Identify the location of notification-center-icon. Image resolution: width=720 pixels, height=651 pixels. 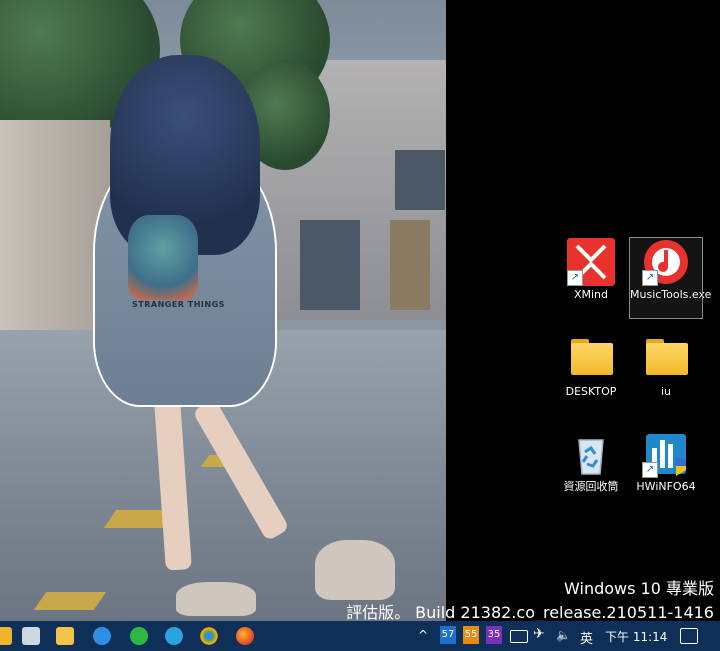
(689, 636).